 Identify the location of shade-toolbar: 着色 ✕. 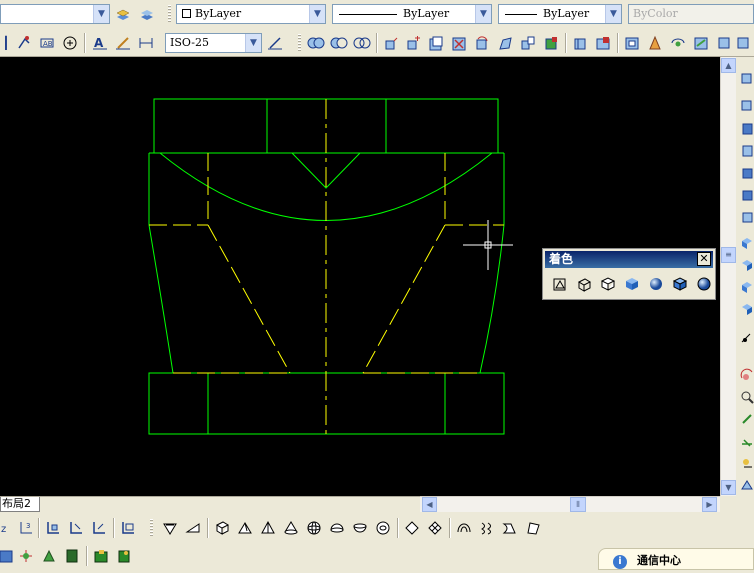
(629, 274).